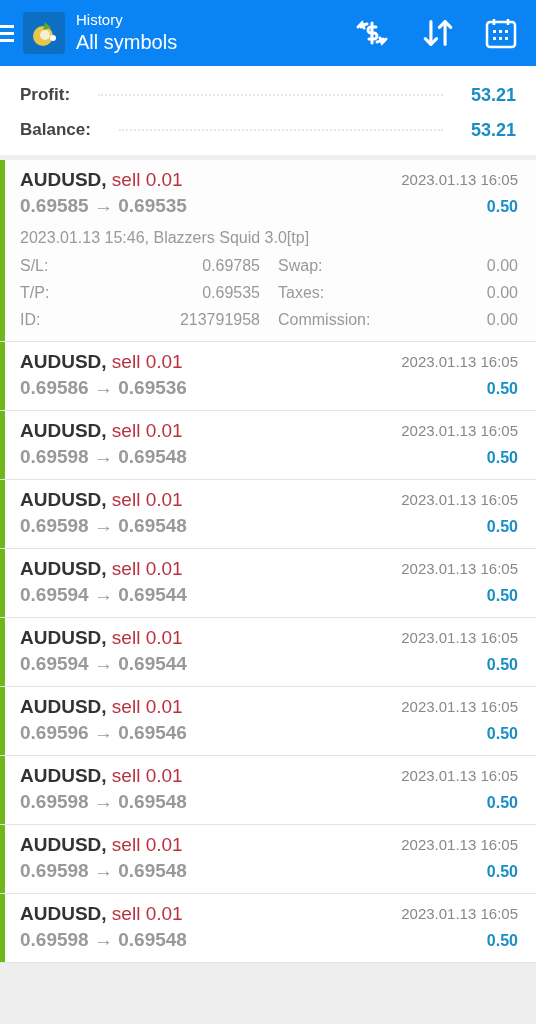 The width and height of the screenshot is (536, 1024). What do you see at coordinates (30, 320) in the screenshot?
I see `detail-label: ID:` at bounding box center [30, 320].